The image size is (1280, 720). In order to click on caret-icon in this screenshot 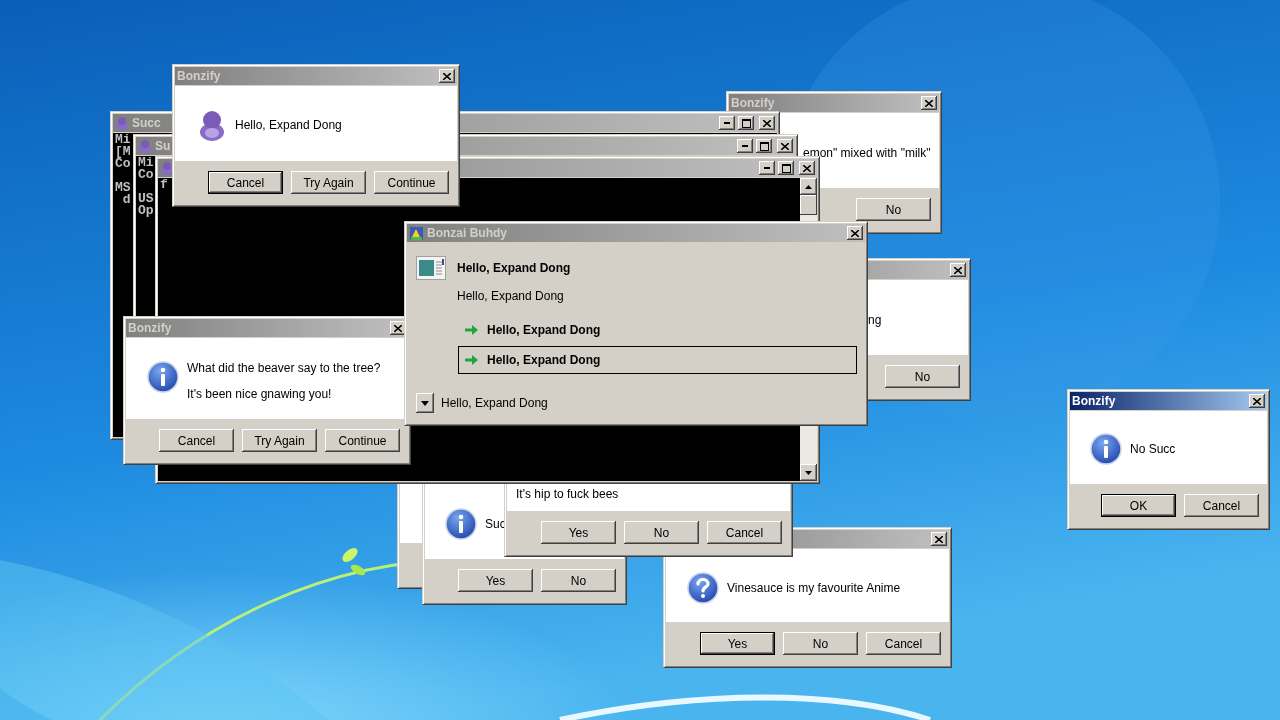, I will do `click(425, 403)`.